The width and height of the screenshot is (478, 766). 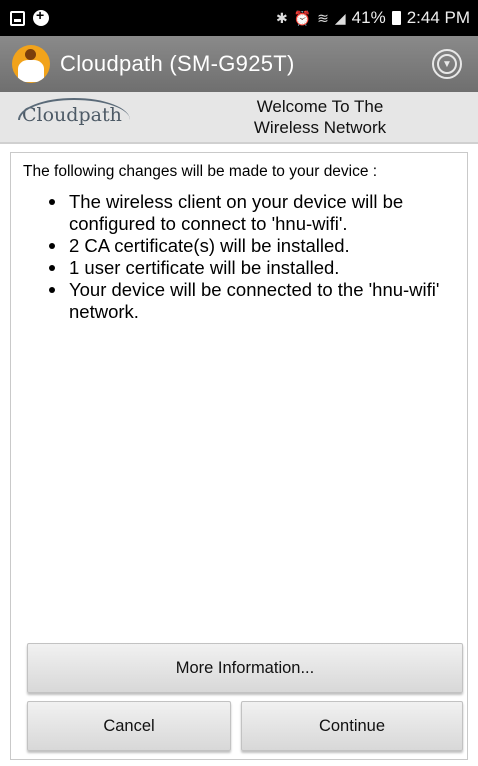 What do you see at coordinates (255, 268) in the screenshot?
I see `list-item: 1 user certificate will be installed.` at bounding box center [255, 268].